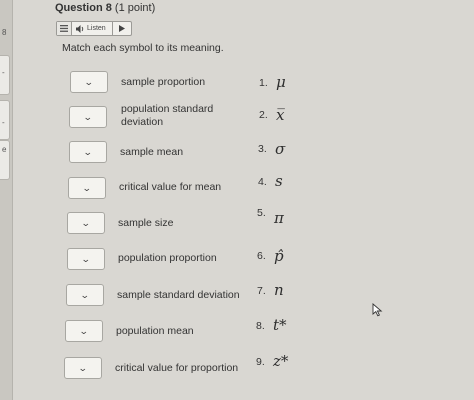 The height and width of the screenshot is (400, 474). Describe the element at coordinates (167, 115) in the screenshot. I see `meaning-label-2: population standard deviation` at that location.